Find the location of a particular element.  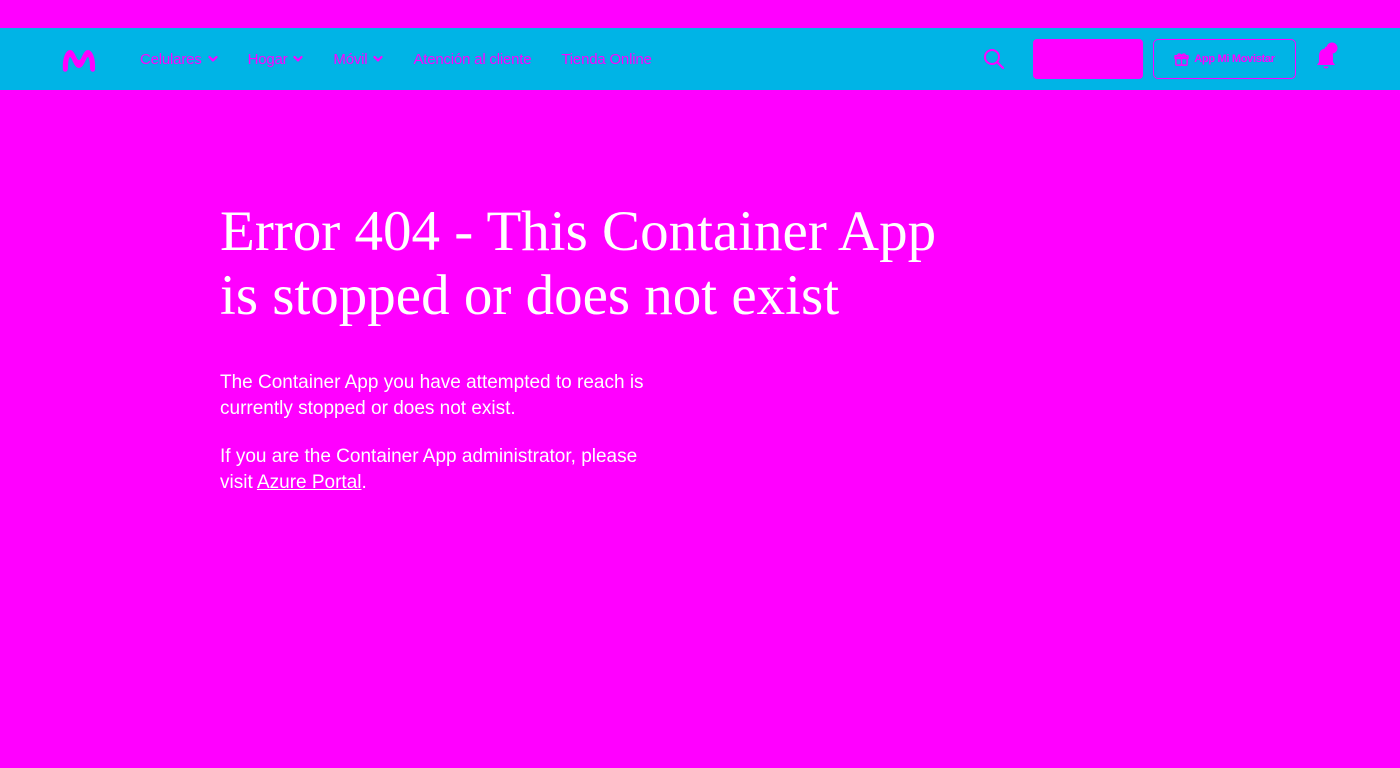

nav-item-atencion-al-cliente: Atención al cliente is located at coordinates (472, 59).